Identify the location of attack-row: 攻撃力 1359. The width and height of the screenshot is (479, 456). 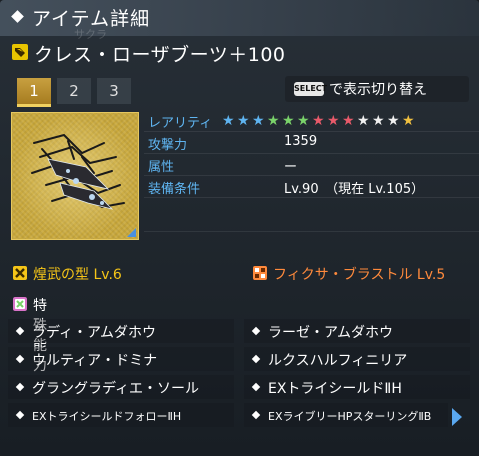
(311, 143).